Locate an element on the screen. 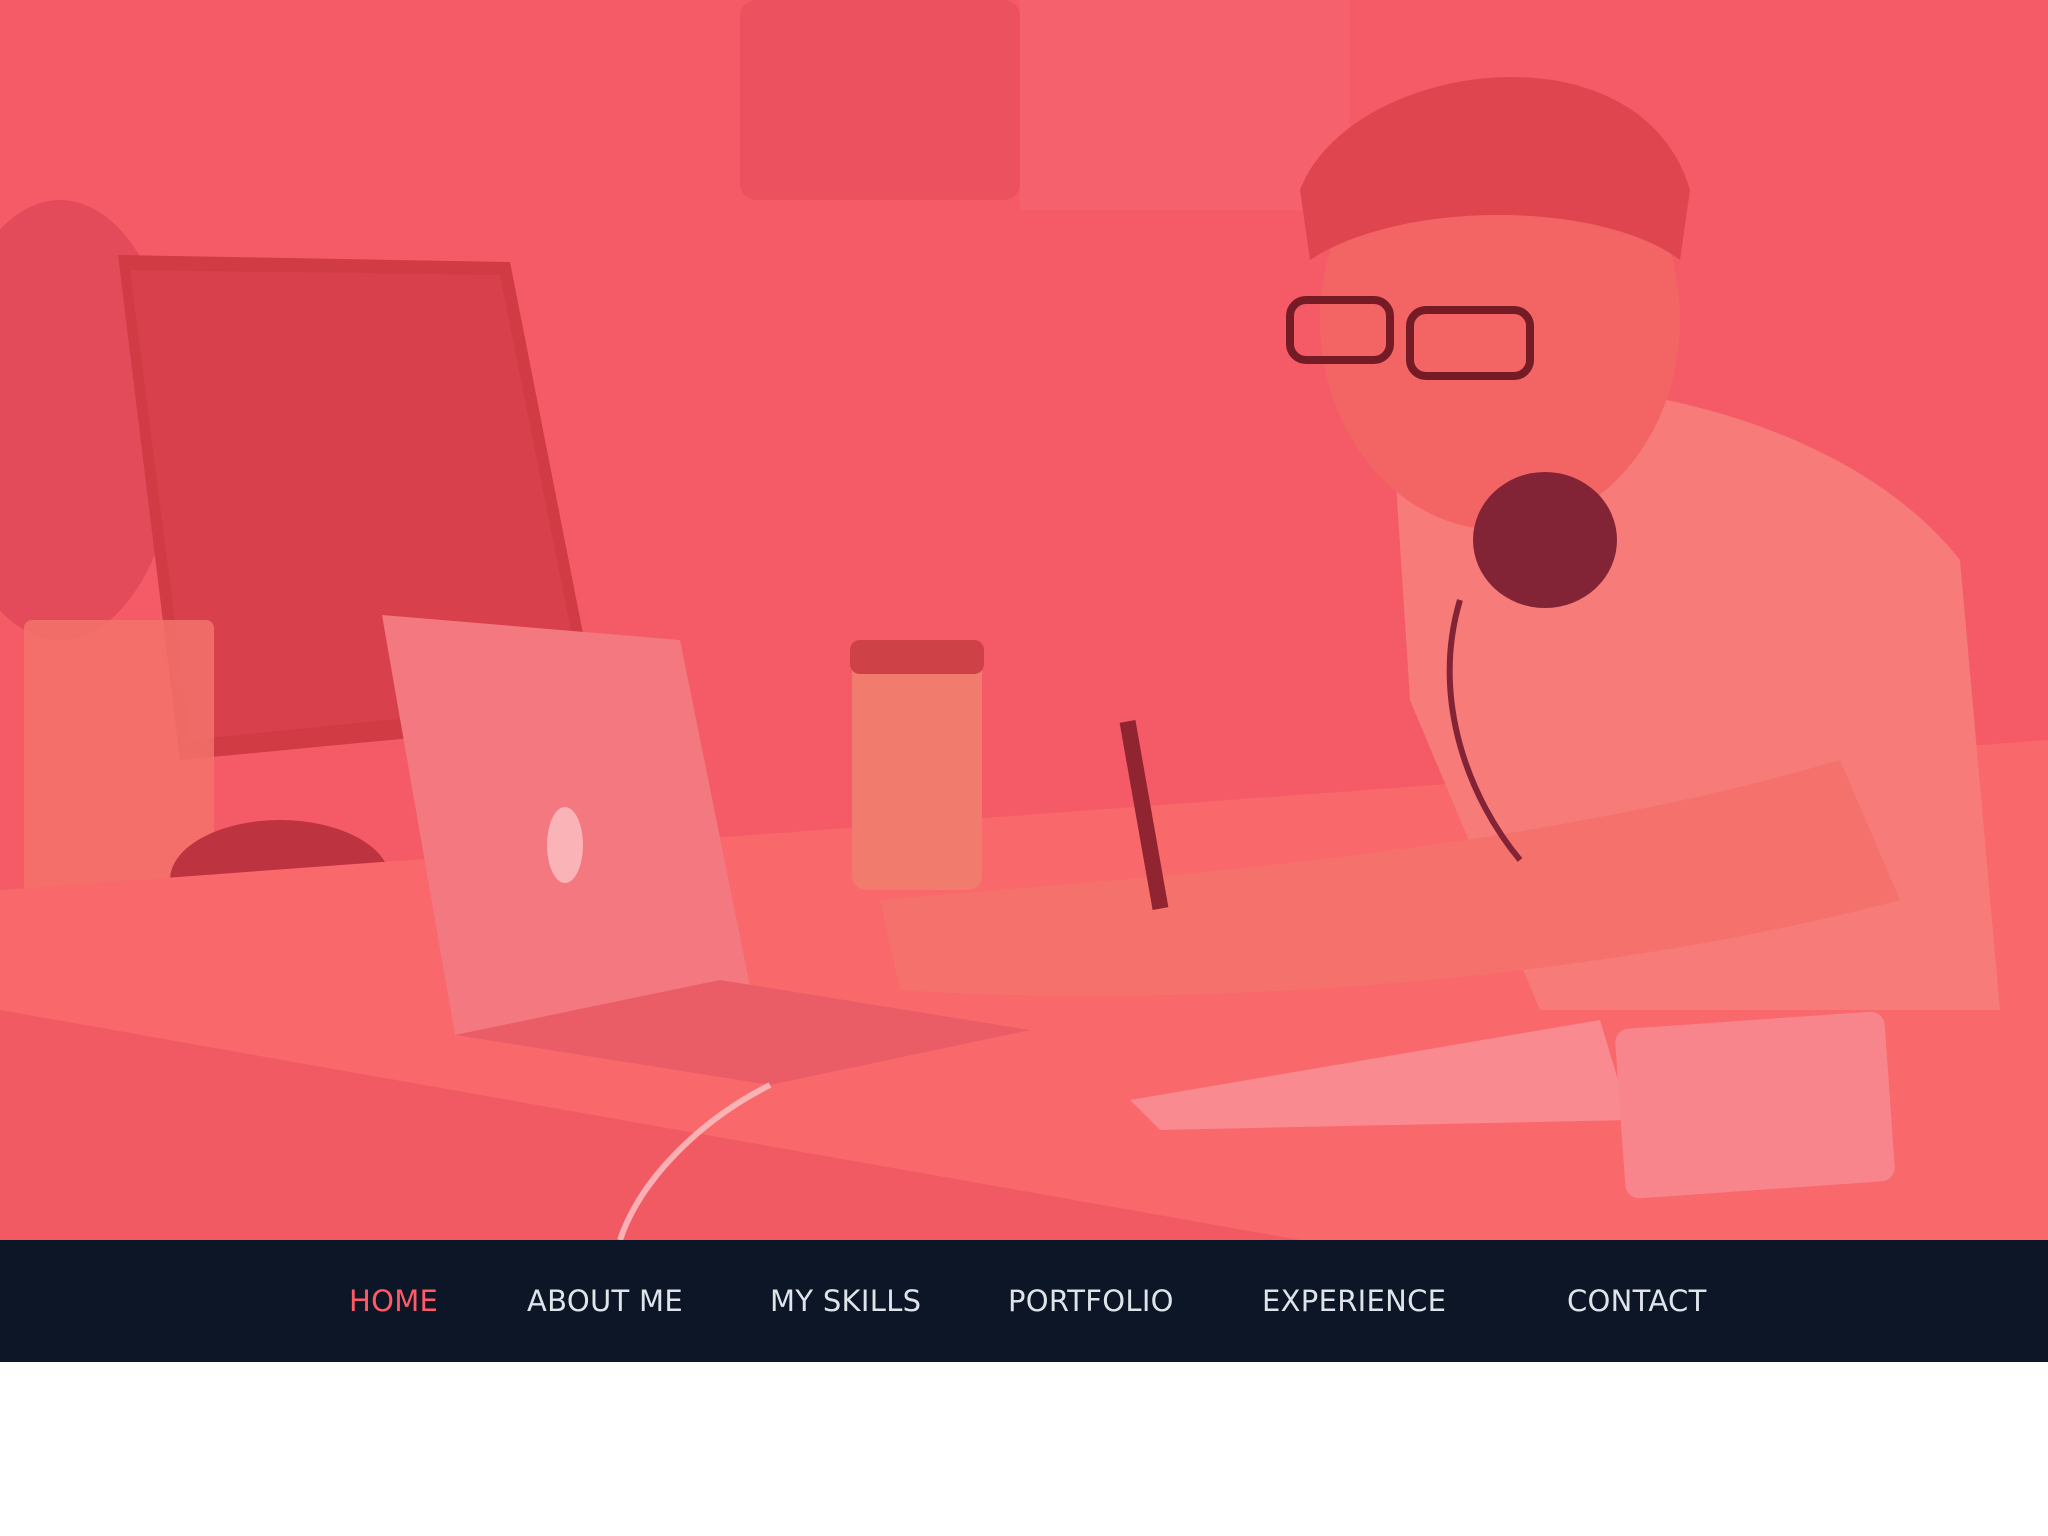 The height and width of the screenshot is (1536, 2048). nav-experience: EXPERIENCE is located at coordinates (1354, 1301).